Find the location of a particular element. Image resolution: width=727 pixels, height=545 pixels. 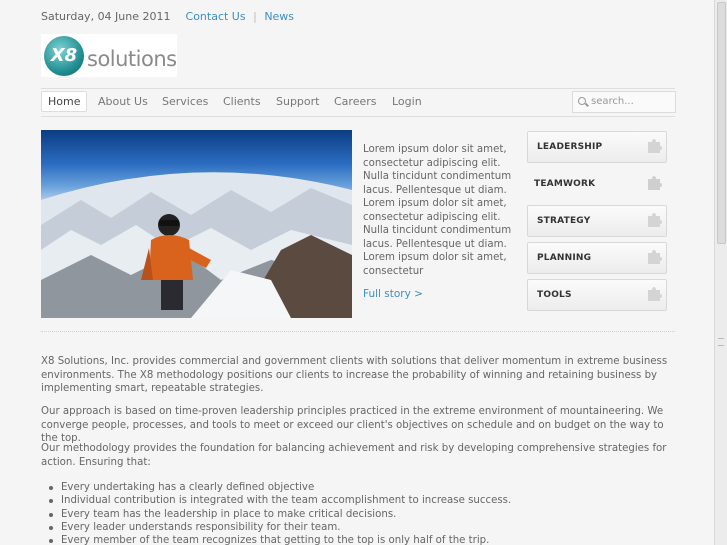

search-box is located at coordinates (624, 102).